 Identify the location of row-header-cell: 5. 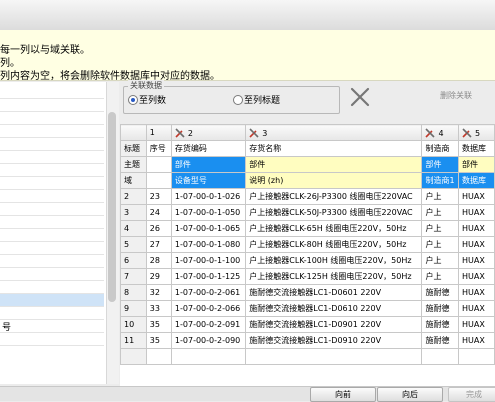
(133, 244).